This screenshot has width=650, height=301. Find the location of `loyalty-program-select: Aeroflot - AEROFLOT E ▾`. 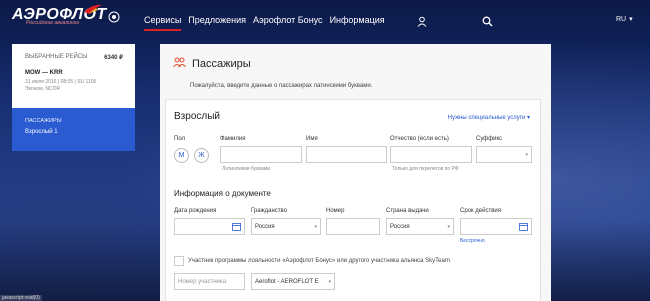

loyalty-program-select: Aeroflot - AEROFLOT E ▾ is located at coordinates (293, 281).